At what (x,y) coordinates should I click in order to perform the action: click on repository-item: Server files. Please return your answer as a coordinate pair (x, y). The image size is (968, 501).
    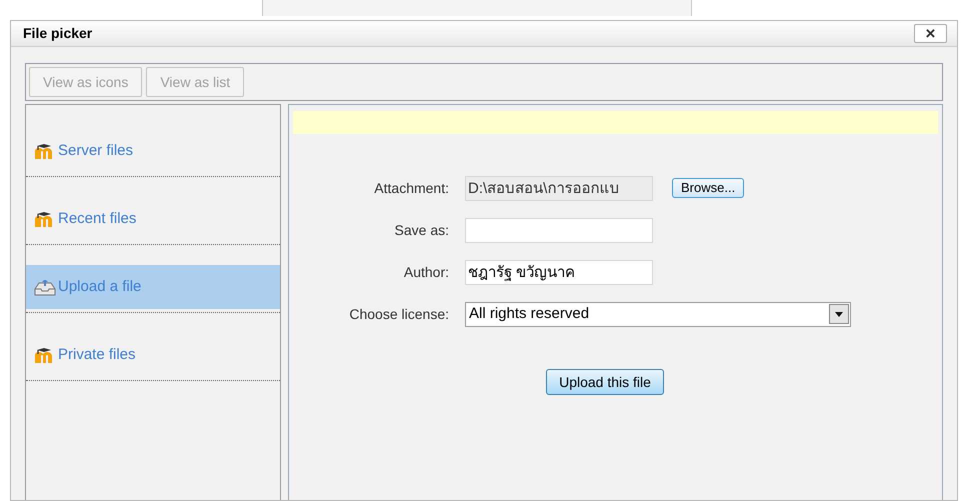
    Looking at the image, I should click on (153, 151).